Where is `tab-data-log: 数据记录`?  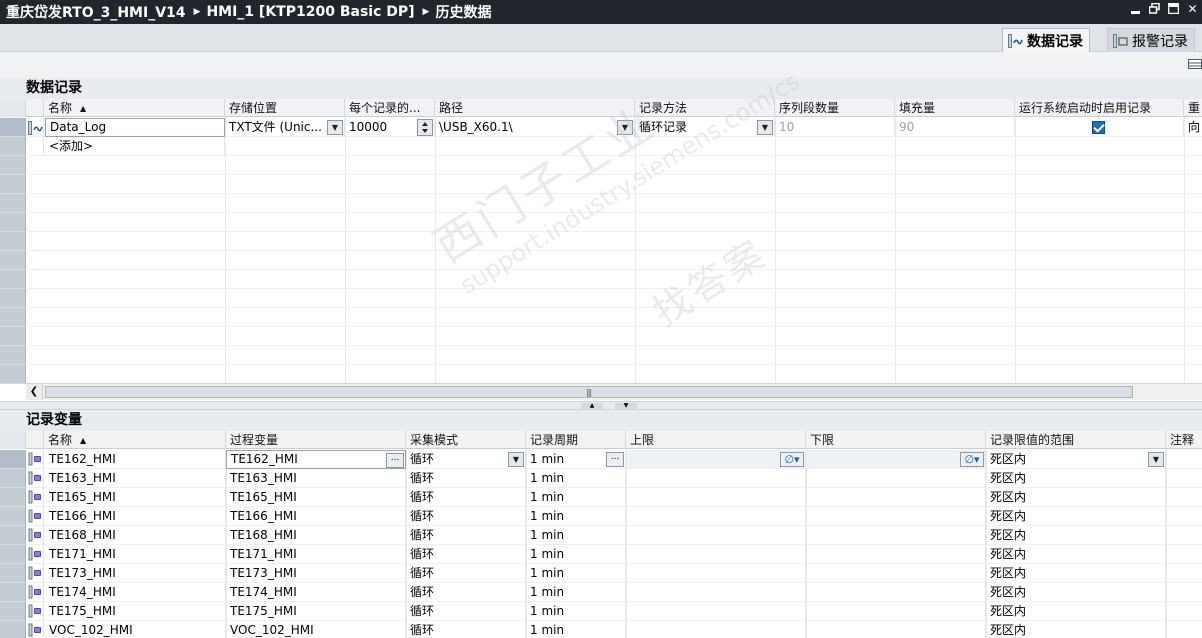 tab-data-log: 数据记录 is located at coordinates (1046, 40).